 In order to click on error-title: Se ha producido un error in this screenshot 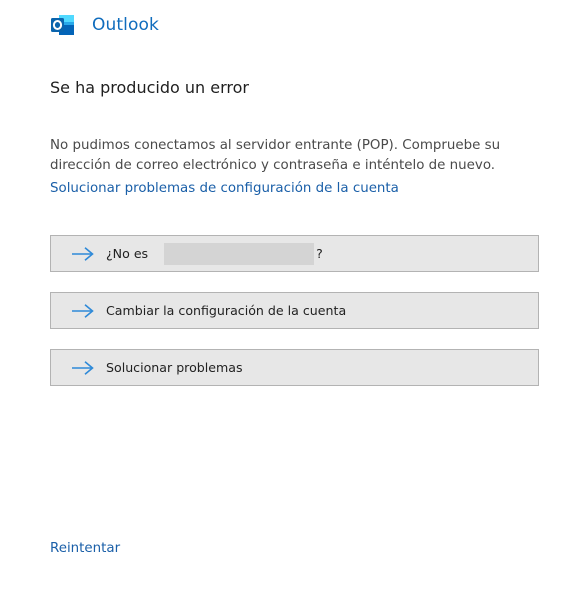, I will do `click(149, 87)`.